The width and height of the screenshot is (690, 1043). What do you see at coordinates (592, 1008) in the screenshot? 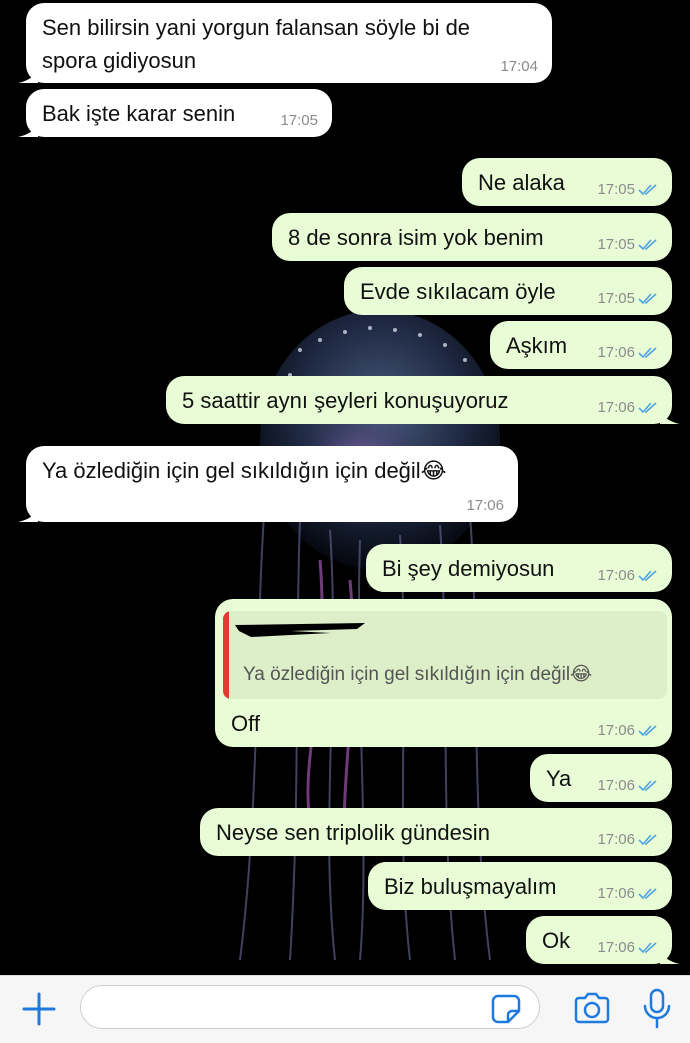
I see `camera-icon` at bounding box center [592, 1008].